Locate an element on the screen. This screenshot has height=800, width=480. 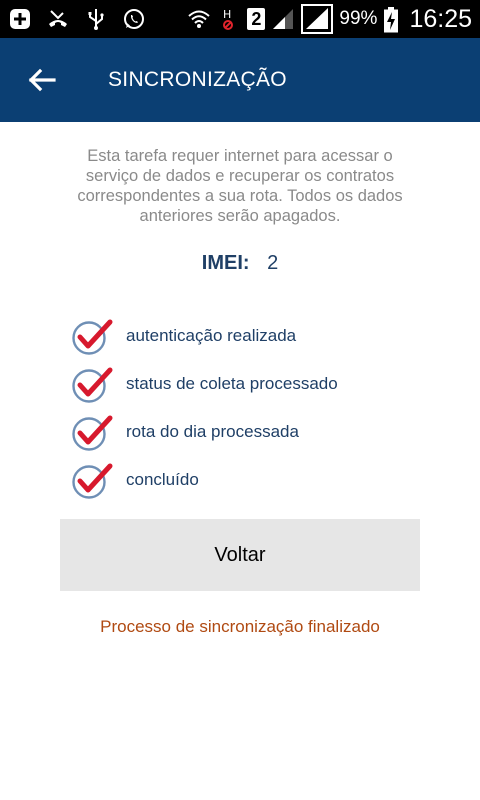
back-button is located at coordinates (42, 80).